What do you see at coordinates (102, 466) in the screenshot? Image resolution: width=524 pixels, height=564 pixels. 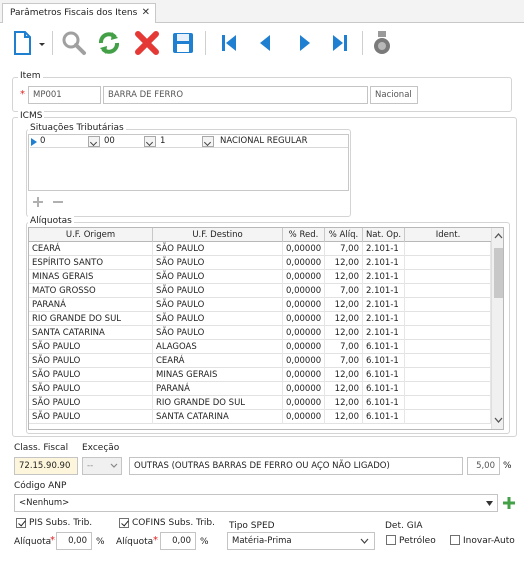 I see `exception-combo: --` at bounding box center [102, 466].